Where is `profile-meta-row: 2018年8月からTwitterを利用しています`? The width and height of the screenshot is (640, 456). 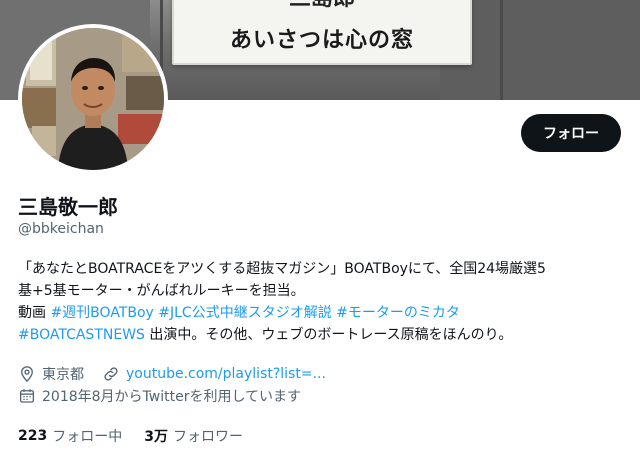 profile-meta-row: 2018年8月からTwitterを利用しています is located at coordinates (159, 396).